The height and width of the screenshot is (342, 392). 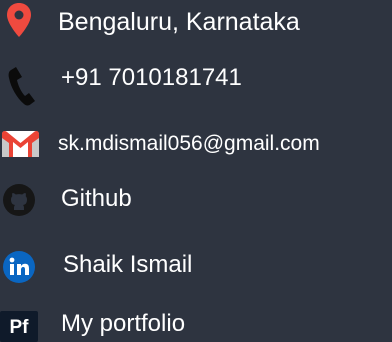 What do you see at coordinates (196, 322) in the screenshot?
I see `contact-item-portfolio: Pf My portfolio` at bounding box center [196, 322].